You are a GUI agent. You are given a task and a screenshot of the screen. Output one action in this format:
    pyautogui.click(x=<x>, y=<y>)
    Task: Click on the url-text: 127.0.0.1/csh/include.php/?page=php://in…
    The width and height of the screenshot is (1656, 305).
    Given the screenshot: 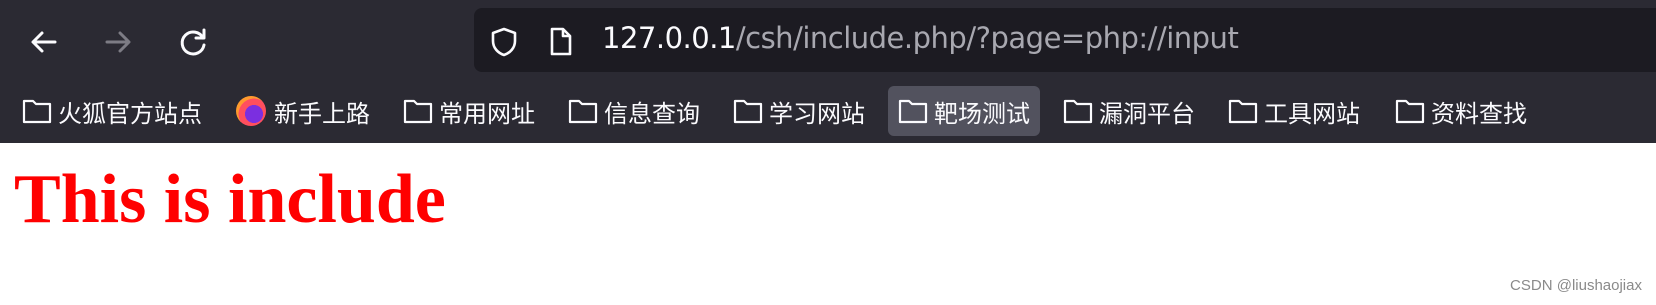 What is the action you would take?
    pyautogui.click(x=920, y=38)
    